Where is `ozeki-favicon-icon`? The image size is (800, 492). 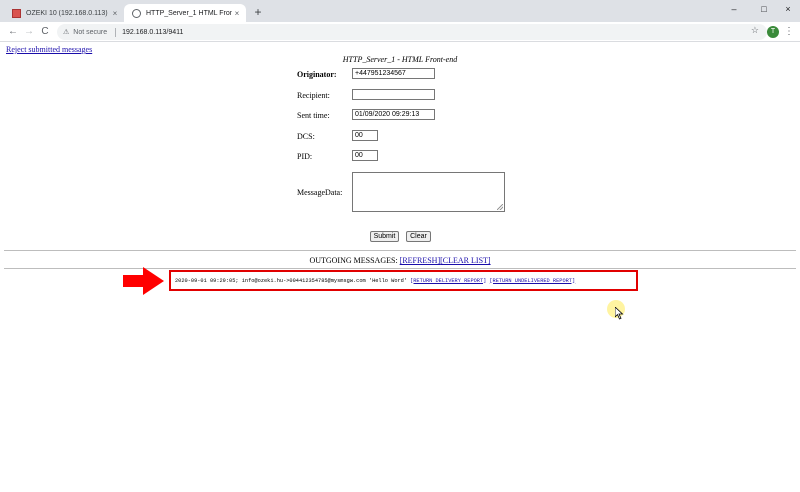 ozeki-favicon-icon is located at coordinates (16, 13).